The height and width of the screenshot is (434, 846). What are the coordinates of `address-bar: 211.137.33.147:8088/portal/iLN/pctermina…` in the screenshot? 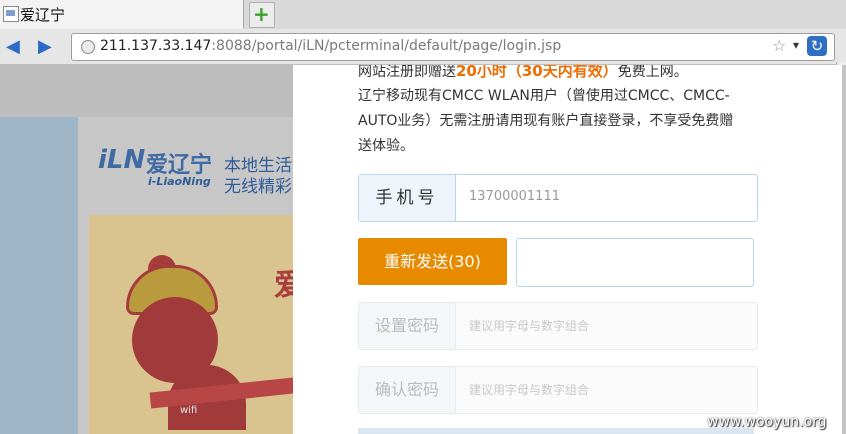 It's located at (453, 47).